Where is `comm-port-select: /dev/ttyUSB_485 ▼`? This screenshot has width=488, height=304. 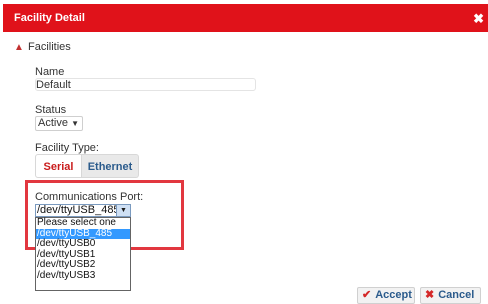 comm-port-select: /dev/ttyUSB_485 ▼ is located at coordinates (83, 210).